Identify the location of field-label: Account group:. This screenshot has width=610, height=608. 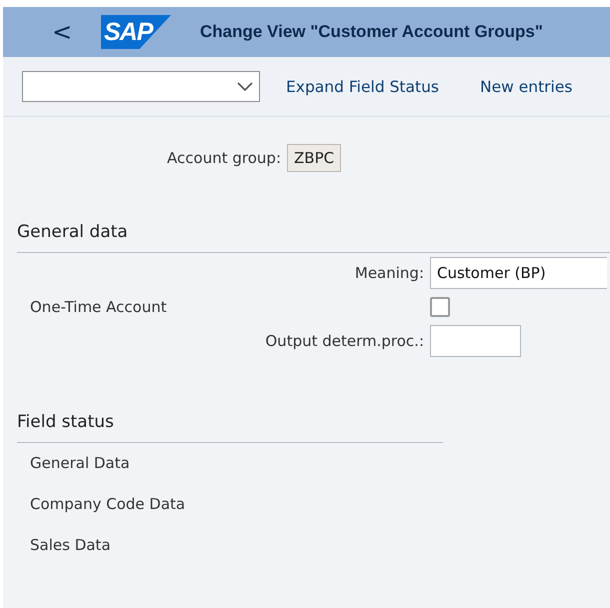
(223, 158).